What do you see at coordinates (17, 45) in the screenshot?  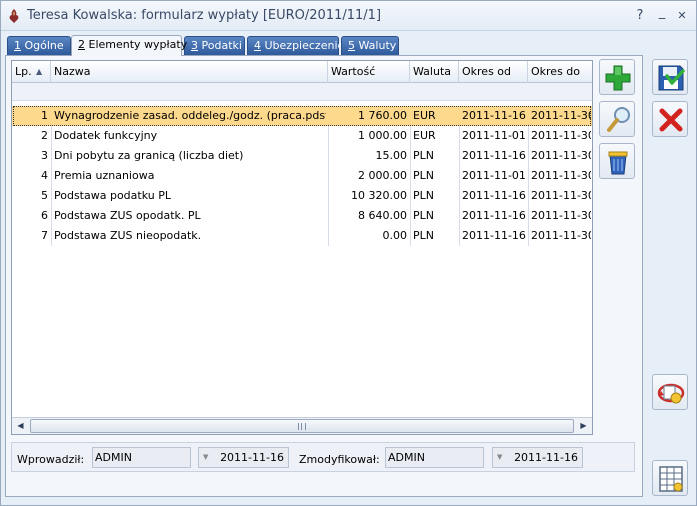 I see `tab-key: 1` at bounding box center [17, 45].